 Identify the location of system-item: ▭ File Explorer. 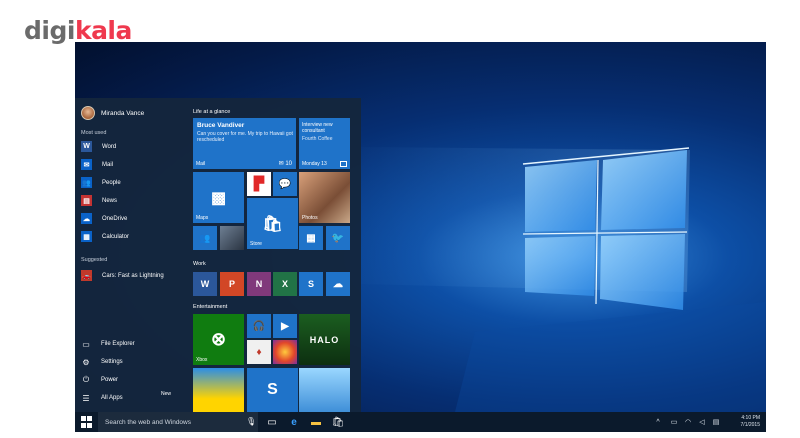
(107, 344).